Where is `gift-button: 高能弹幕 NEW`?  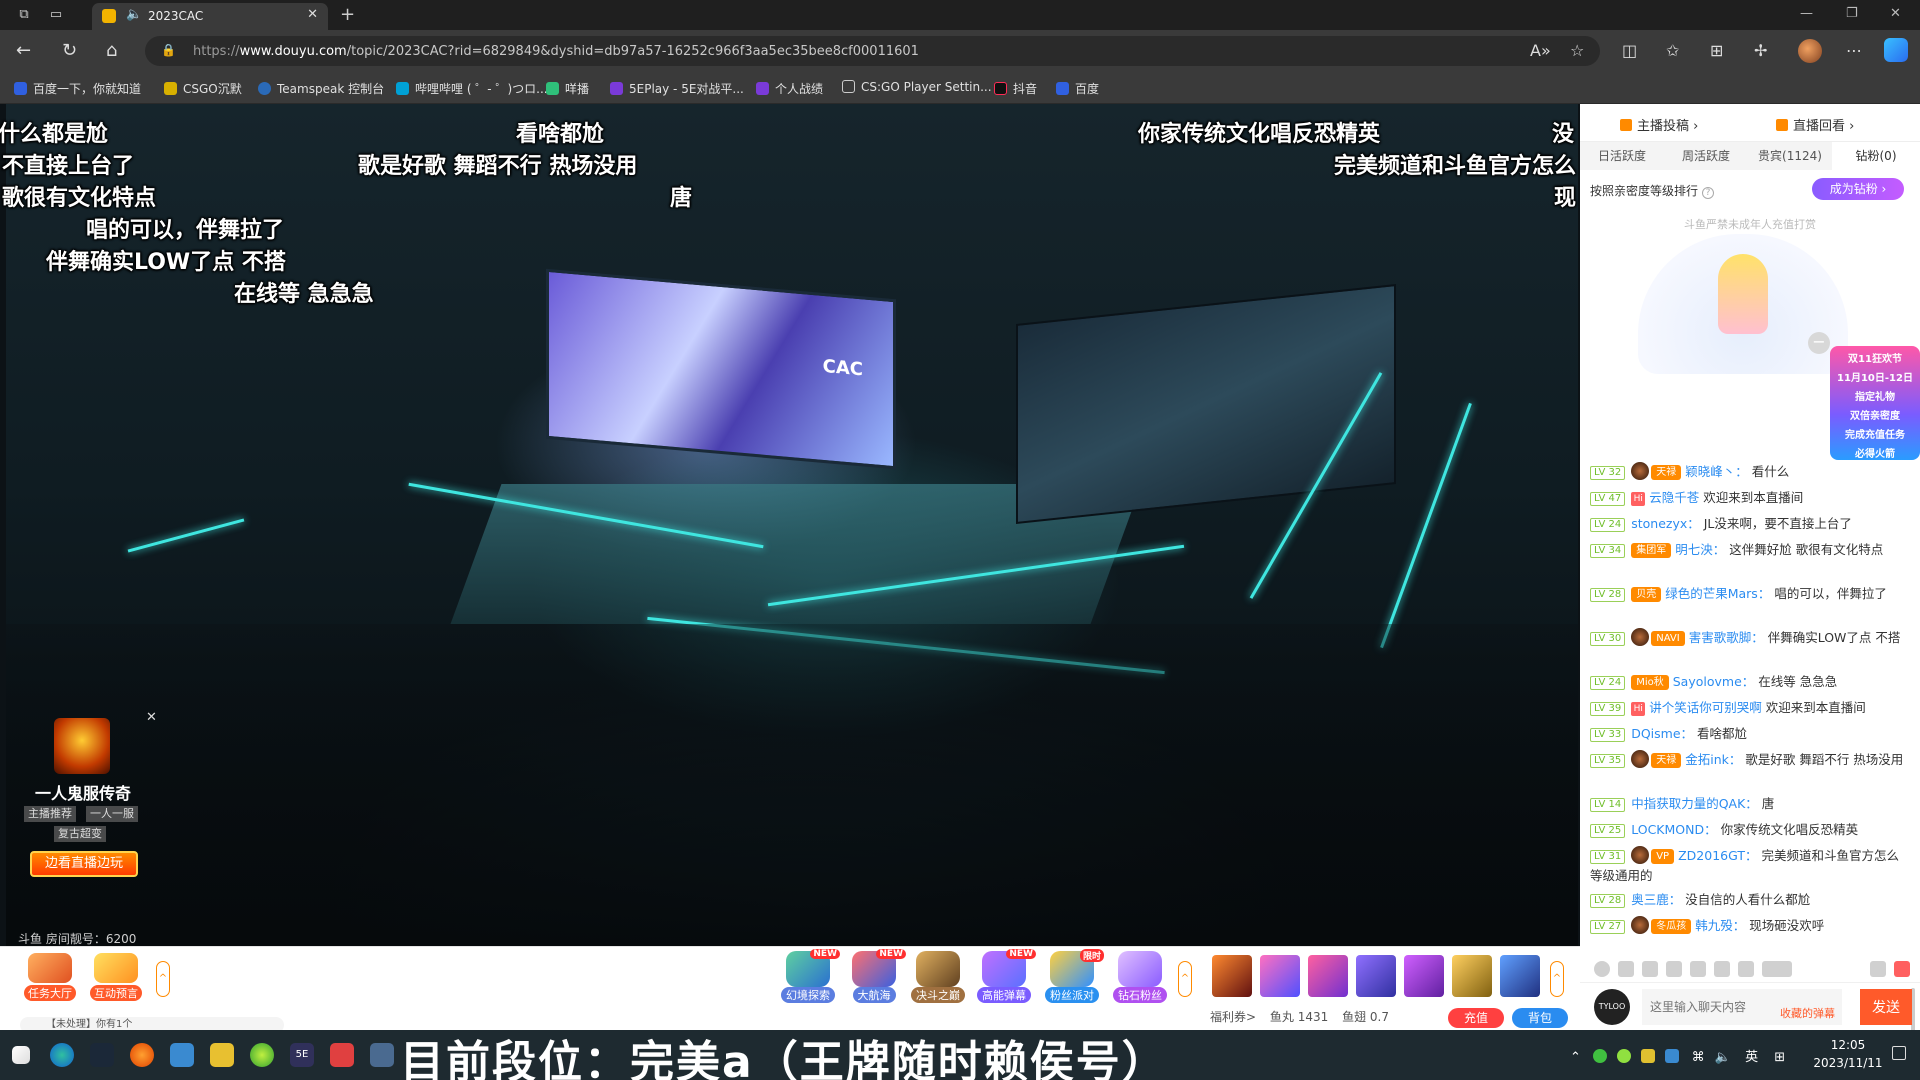 gift-button: 高能弹幕 NEW is located at coordinates (1004, 978).